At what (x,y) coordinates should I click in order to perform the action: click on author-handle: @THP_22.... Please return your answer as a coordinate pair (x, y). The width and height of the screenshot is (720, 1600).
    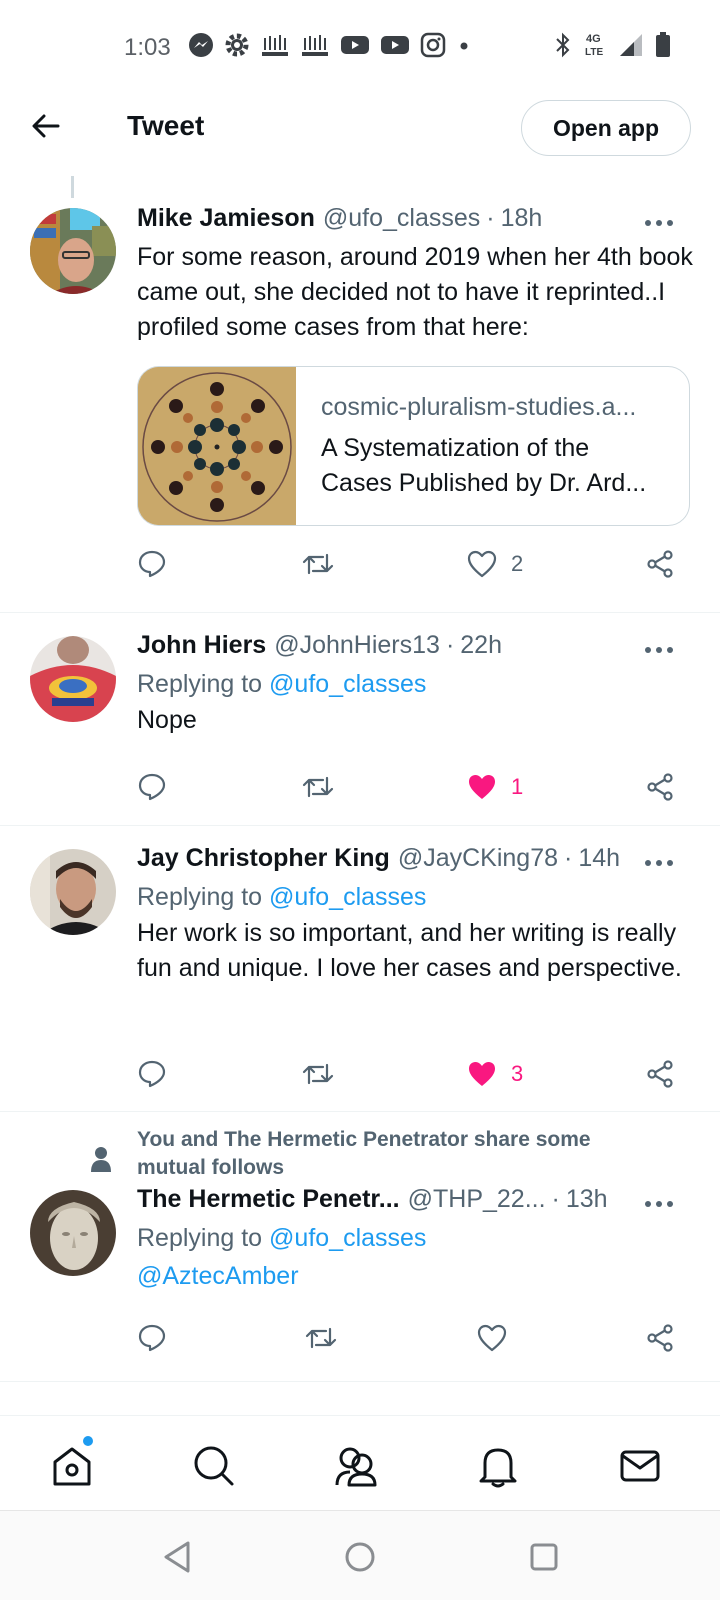
    Looking at the image, I should click on (477, 1199).